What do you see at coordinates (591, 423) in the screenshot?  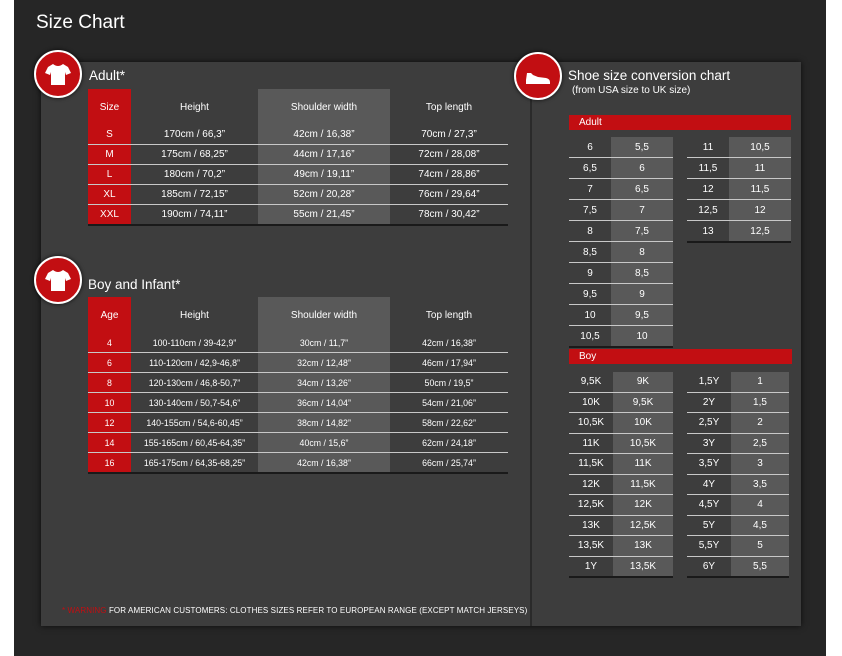 I see `usa-size-cell: 10,5K` at bounding box center [591, 423].